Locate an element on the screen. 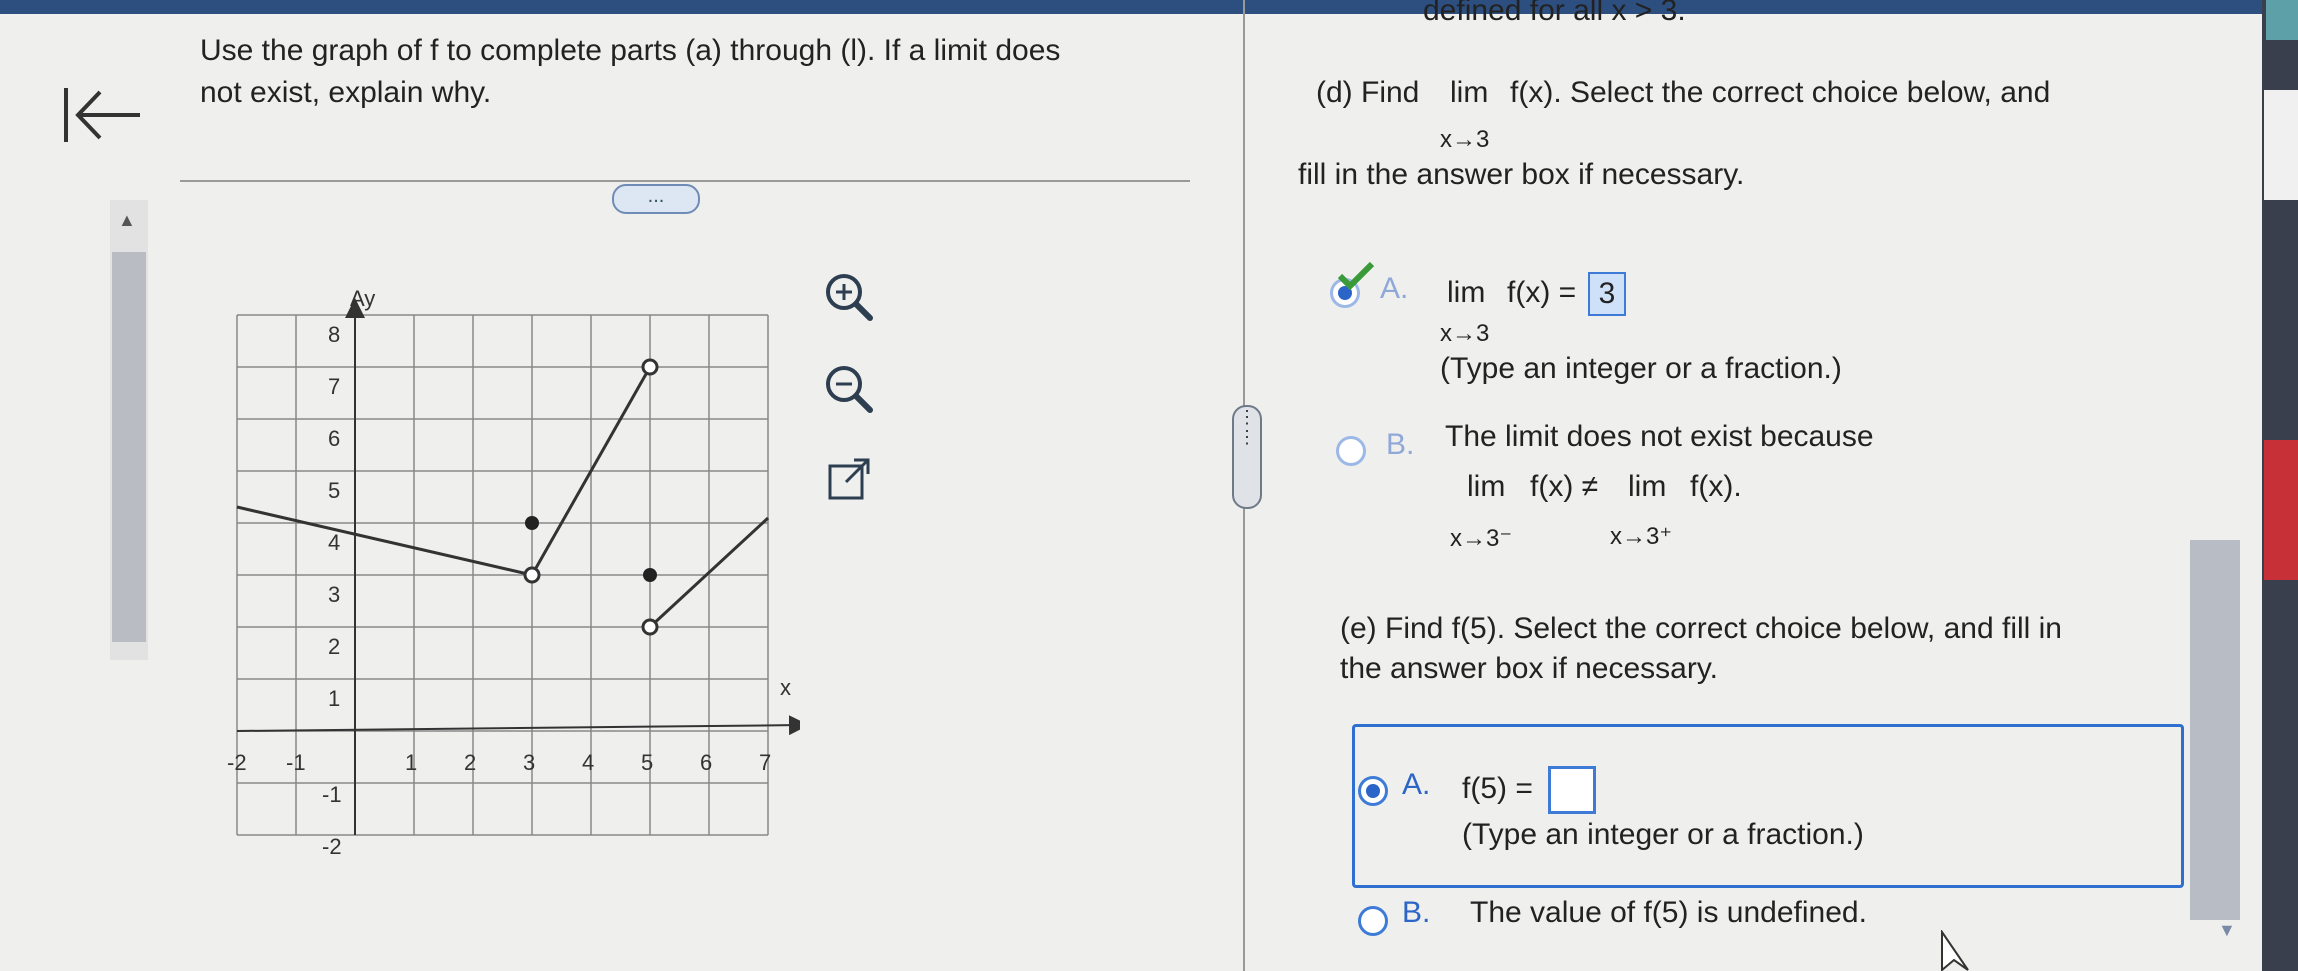  zoom-out-icon is located at coordinates (850, 388).